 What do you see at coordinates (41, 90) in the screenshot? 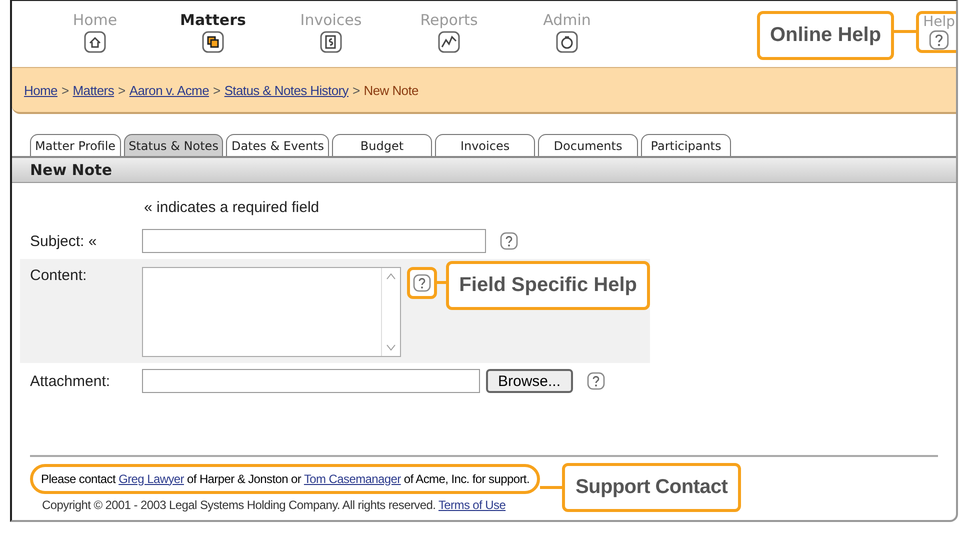
I see `breadcrumb-link: Home` at bounding box center [41, 90].